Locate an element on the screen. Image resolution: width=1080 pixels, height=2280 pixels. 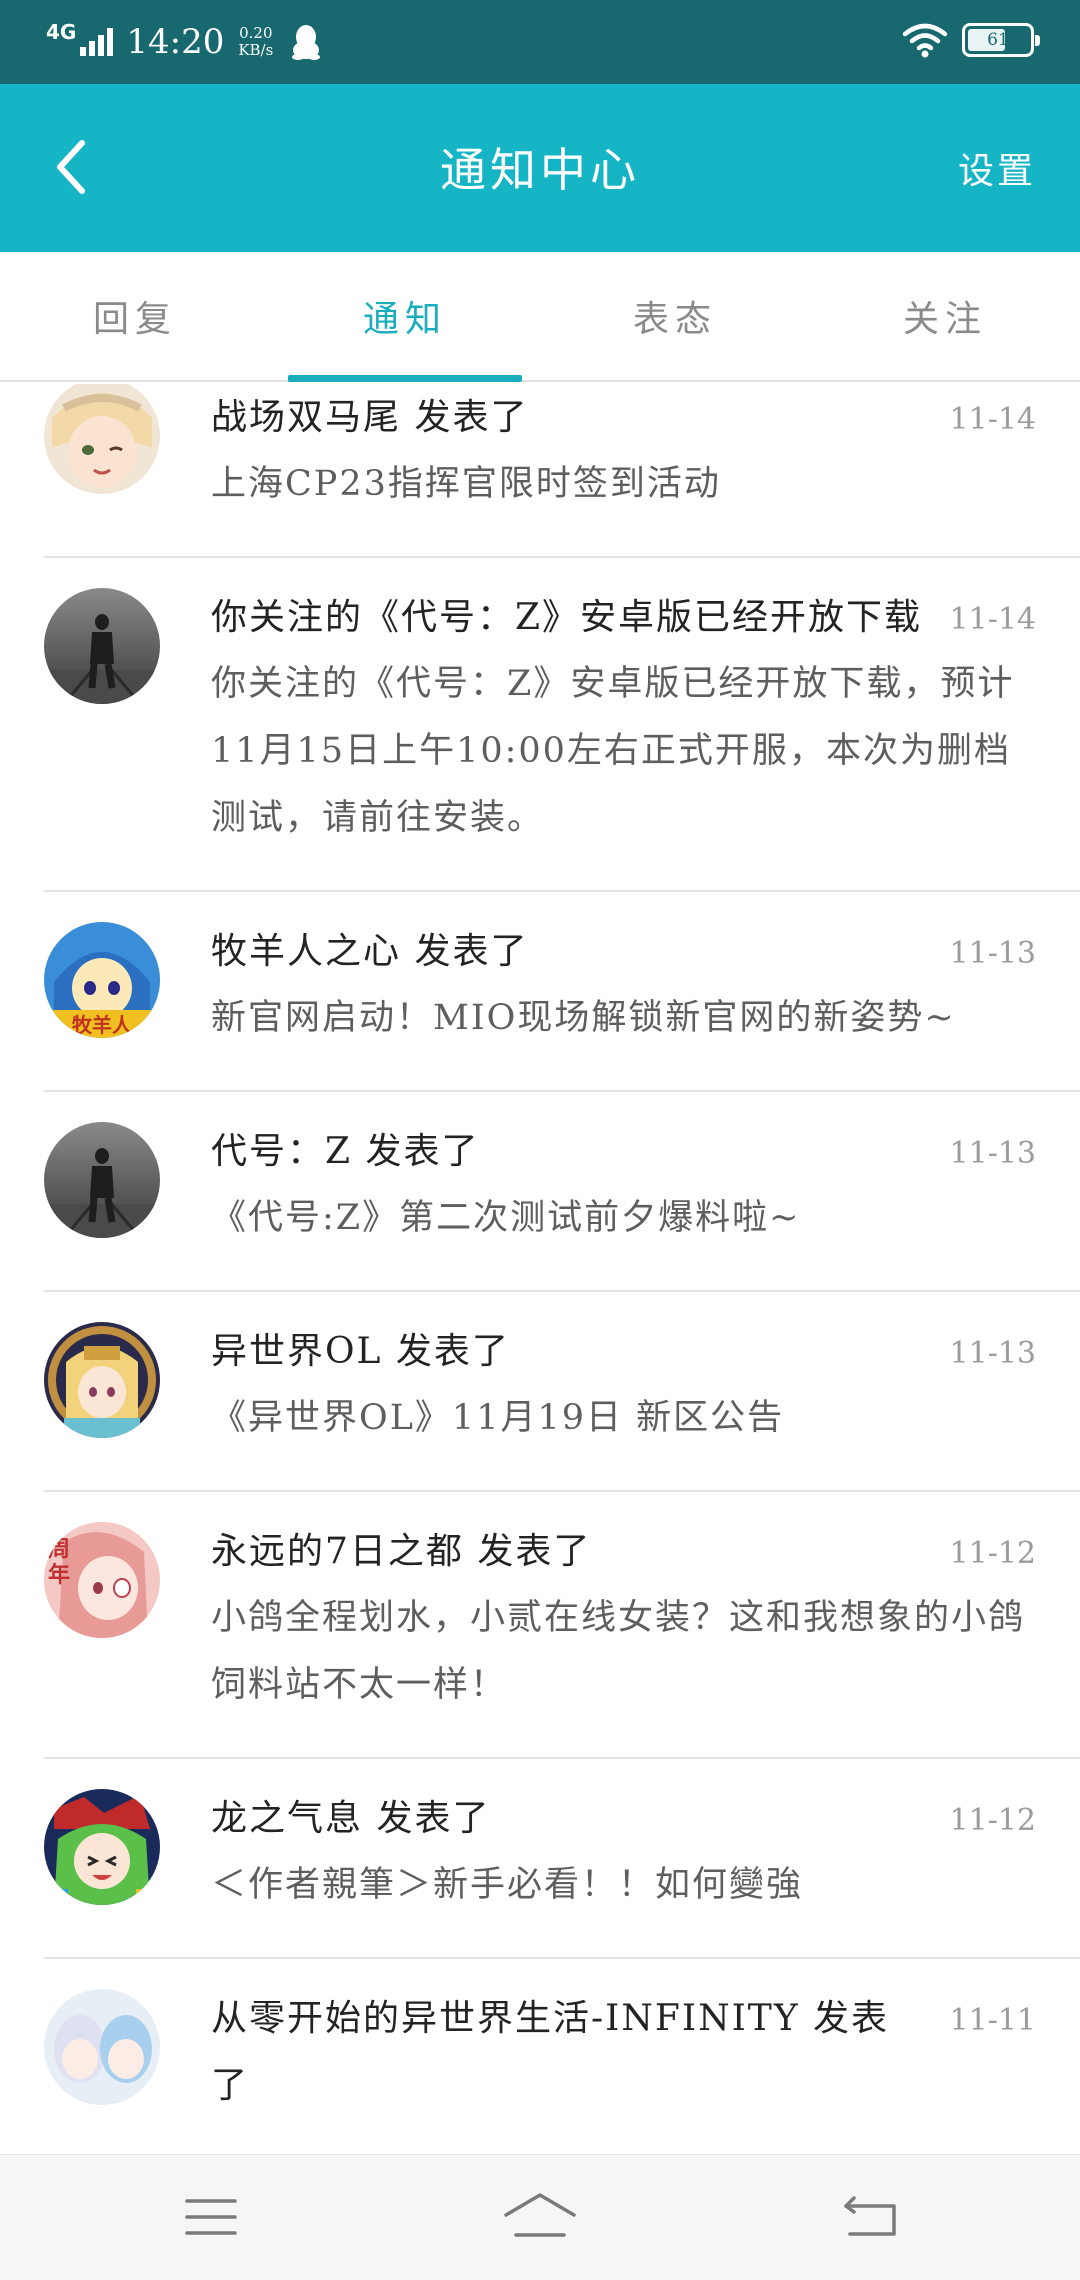
app-header: 通知中心 设置 is located at coordinates (540, 168).